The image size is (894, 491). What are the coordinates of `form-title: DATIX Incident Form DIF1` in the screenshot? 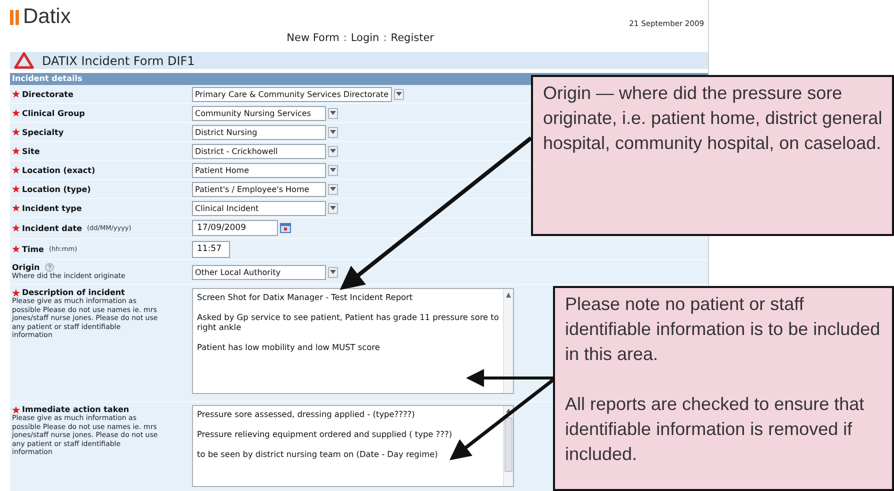 It's located at (118, 61).